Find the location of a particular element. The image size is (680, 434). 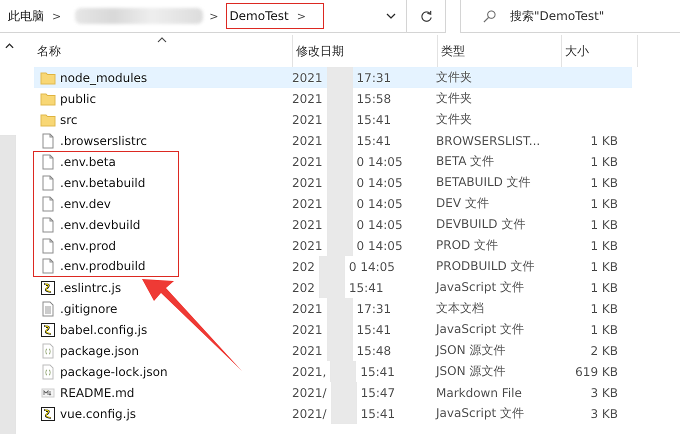

file-type: PRODBUILD 文件 is located at coordinates (485, 266).